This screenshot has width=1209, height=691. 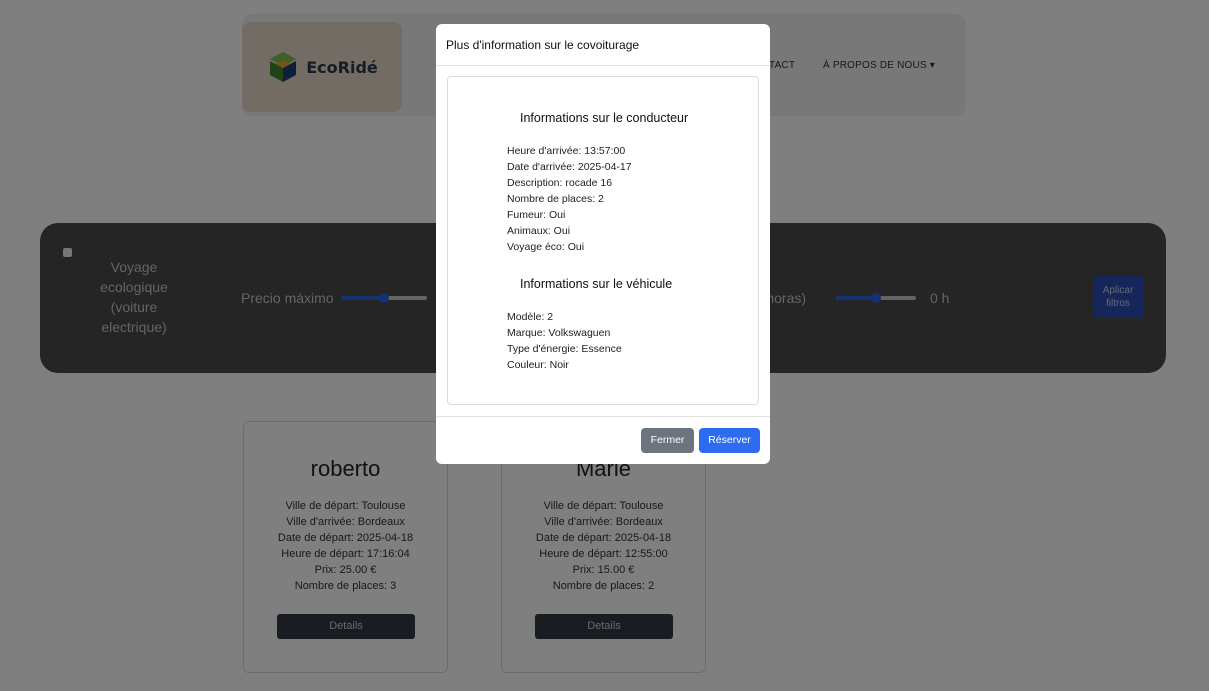 What do you see at coordinates (564, 349) in the screenshot?
I see `vehicle-info-line: Type d'énergie: Essence` at bounding box center [564, 349].